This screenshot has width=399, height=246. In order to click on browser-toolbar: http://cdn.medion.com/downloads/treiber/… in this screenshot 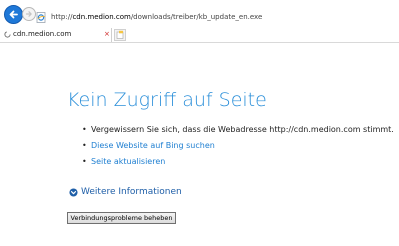, I will do `click(199, 13)`.